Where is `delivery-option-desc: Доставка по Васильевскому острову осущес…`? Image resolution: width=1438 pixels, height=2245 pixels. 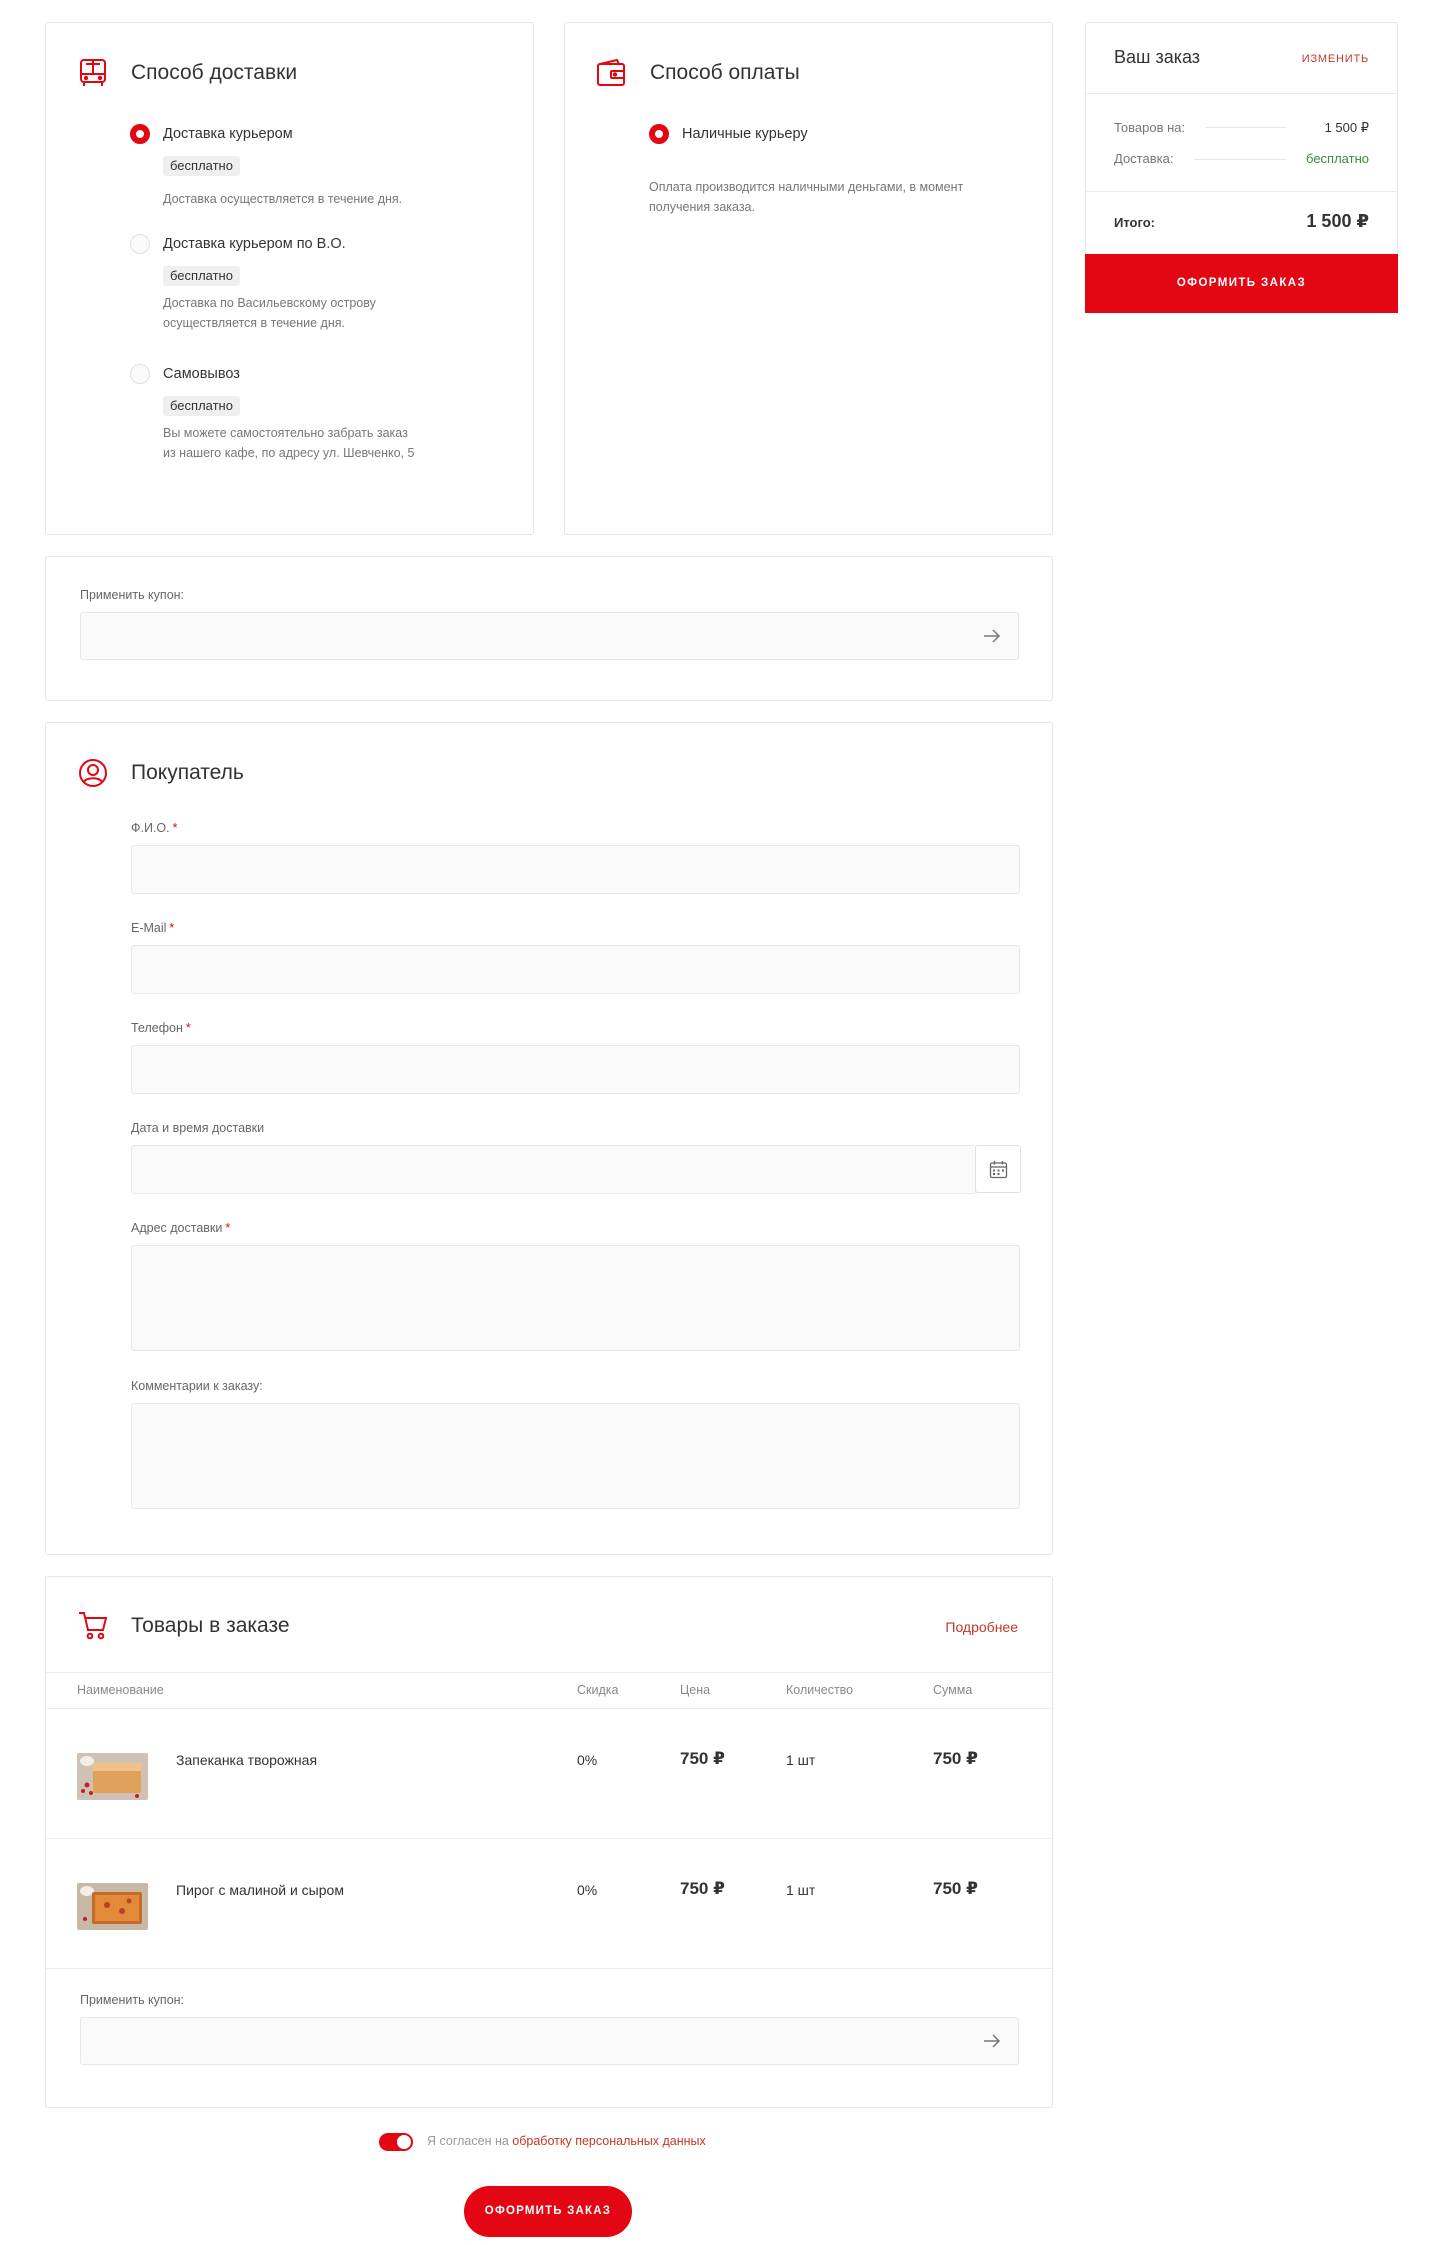 delivery-option-desc: Доставка по Васильевскому острову осущес… is located at coordinates (269, 313).